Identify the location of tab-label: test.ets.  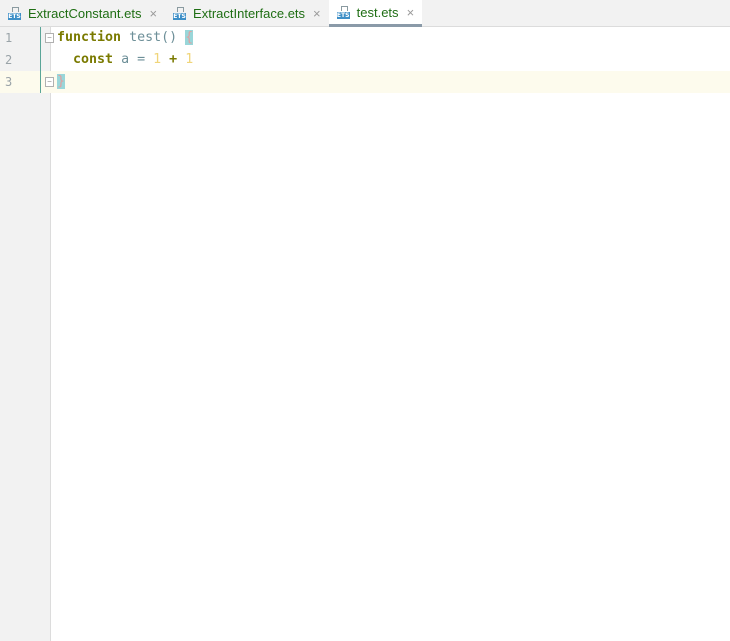
(377, 12).